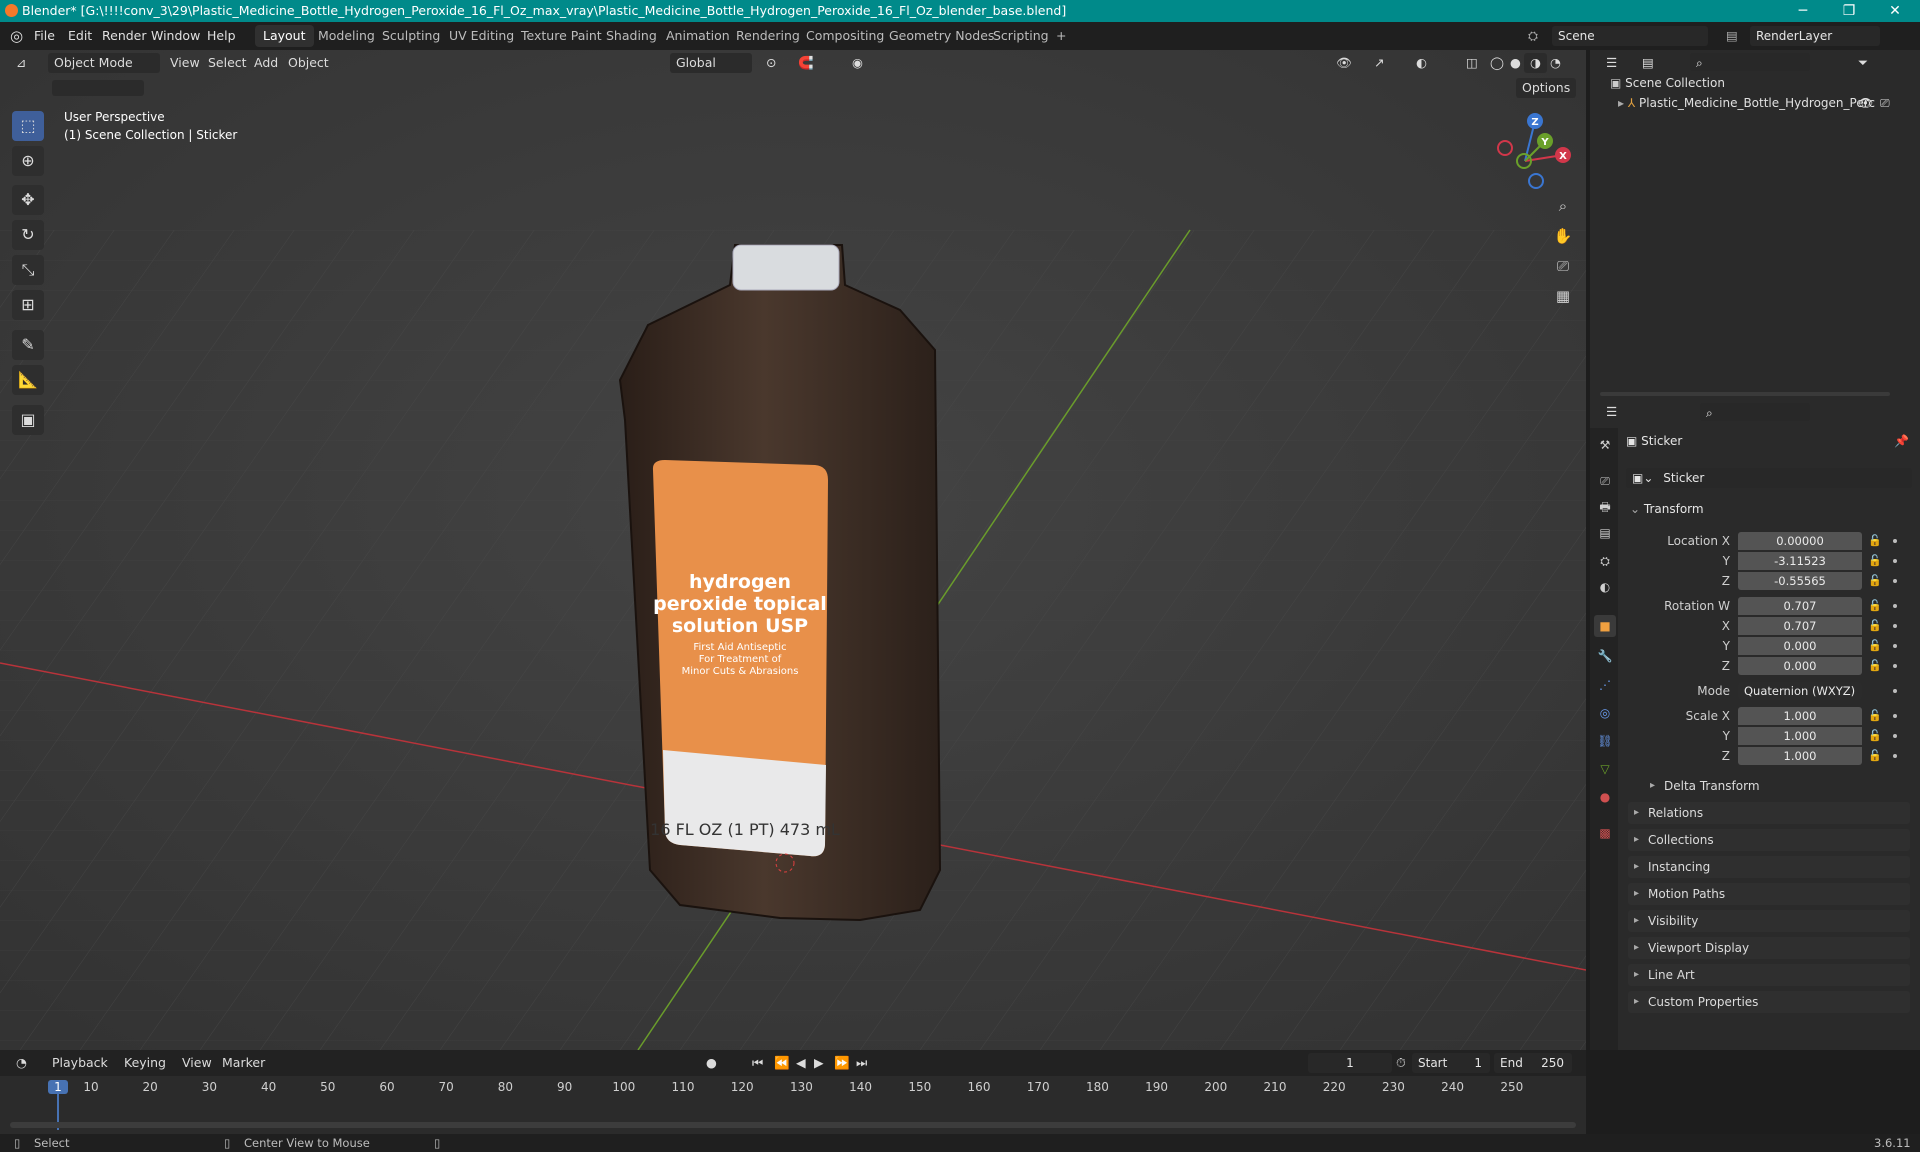 The height and width of the screenshot is (1152, 1920). I want to click on add-workspace-button: +, so click(1061, 36).